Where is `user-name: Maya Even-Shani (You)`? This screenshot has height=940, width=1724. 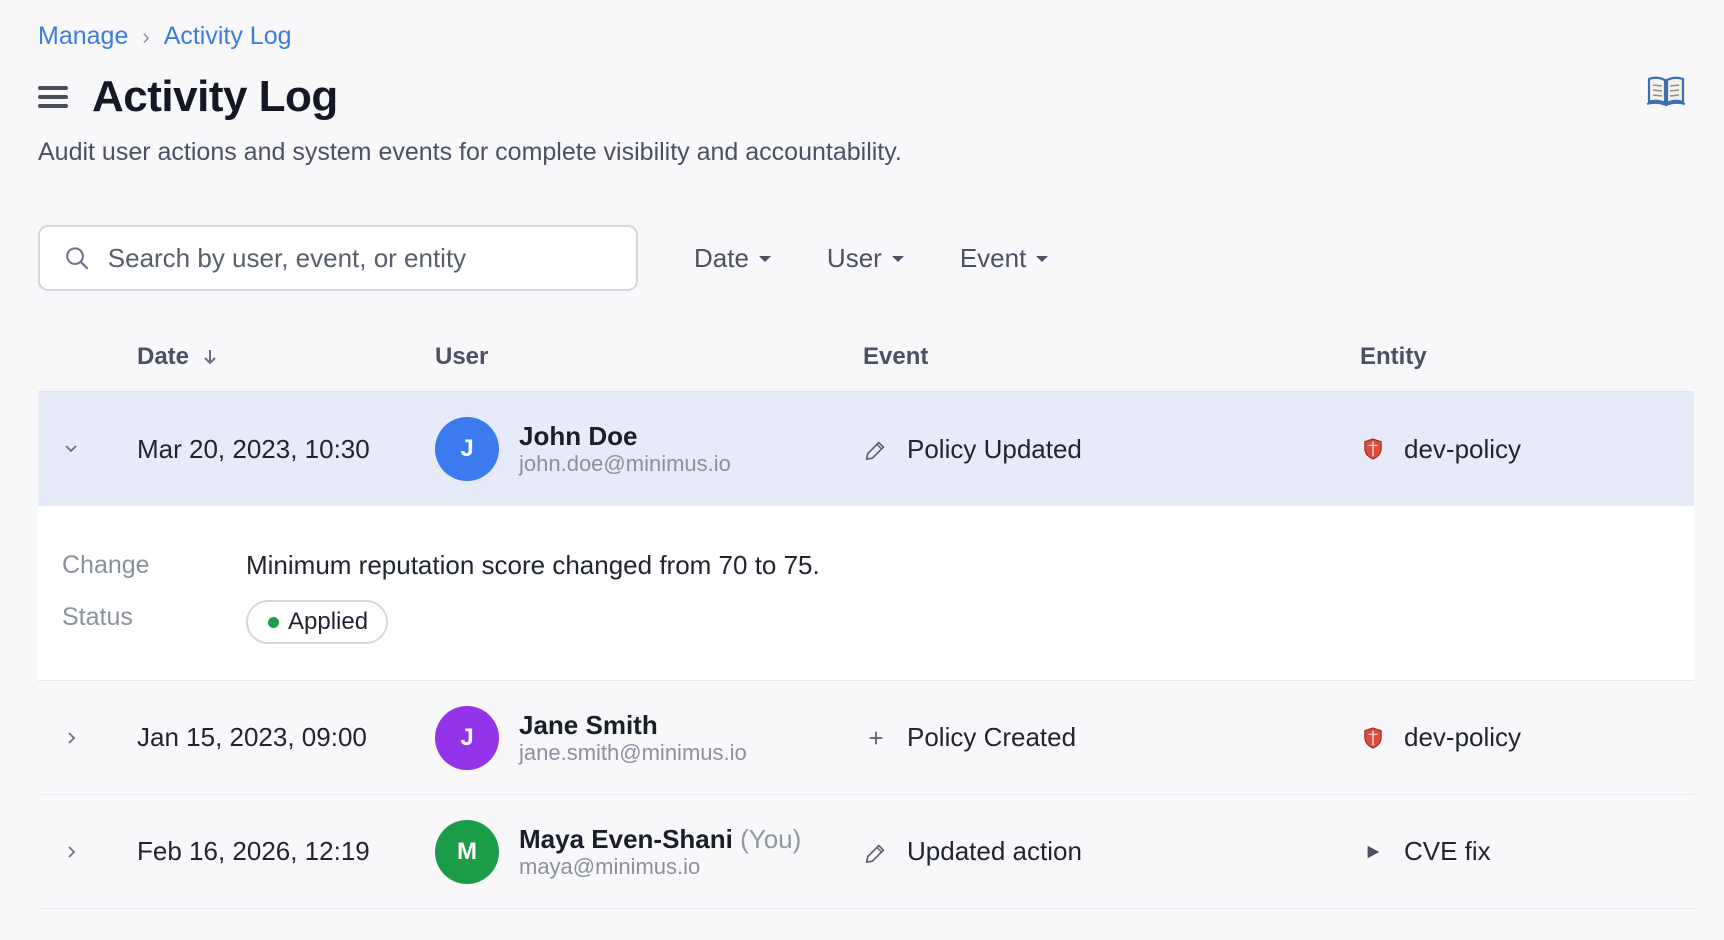
user-name: Maya Even-Shani (You) is located at coordinates (660, 838).